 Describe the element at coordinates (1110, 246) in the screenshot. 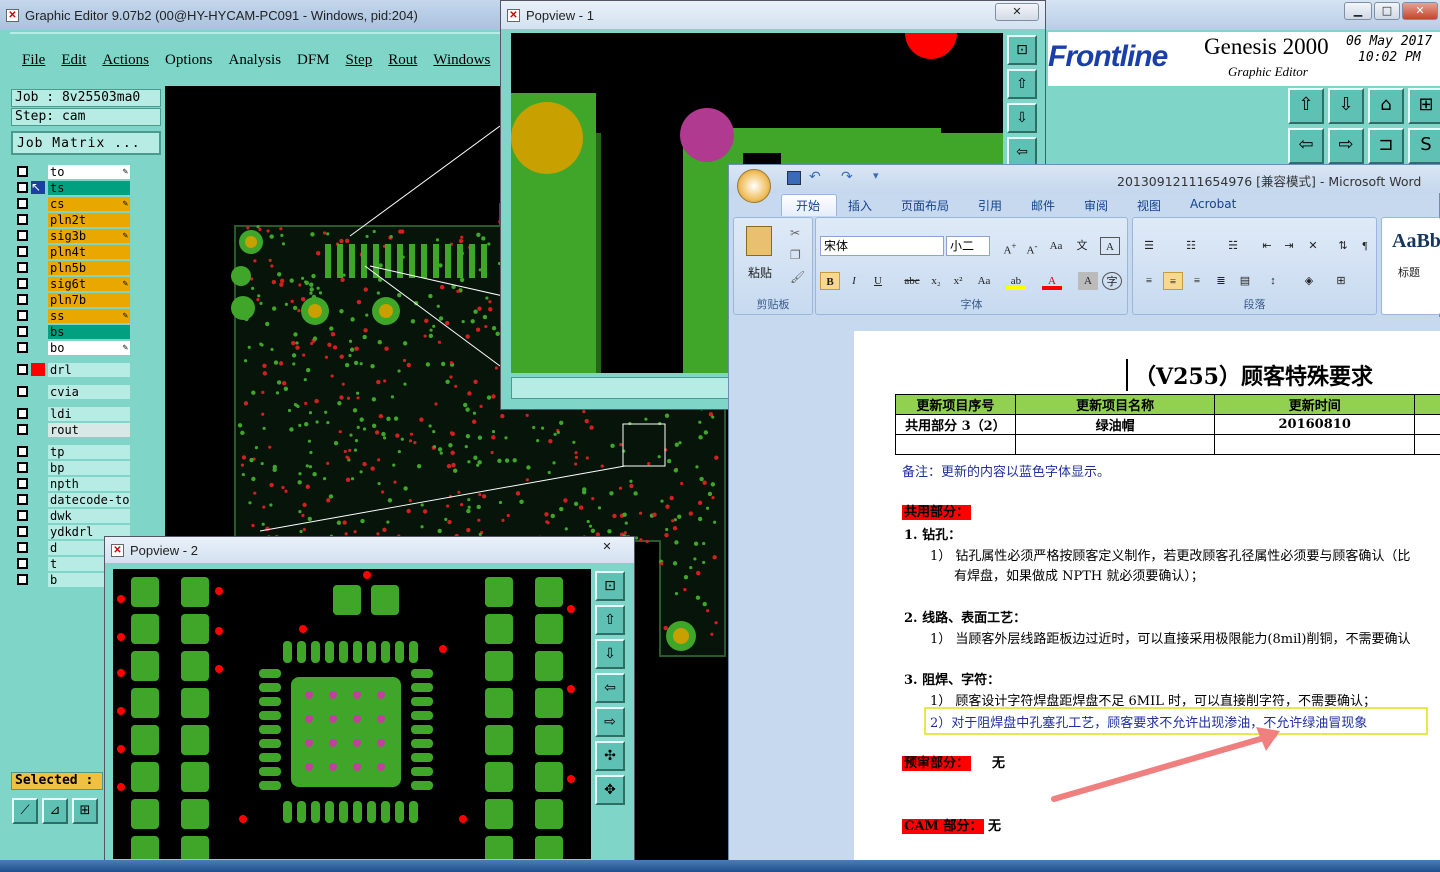

I see `char-border-icon: A` at that location.